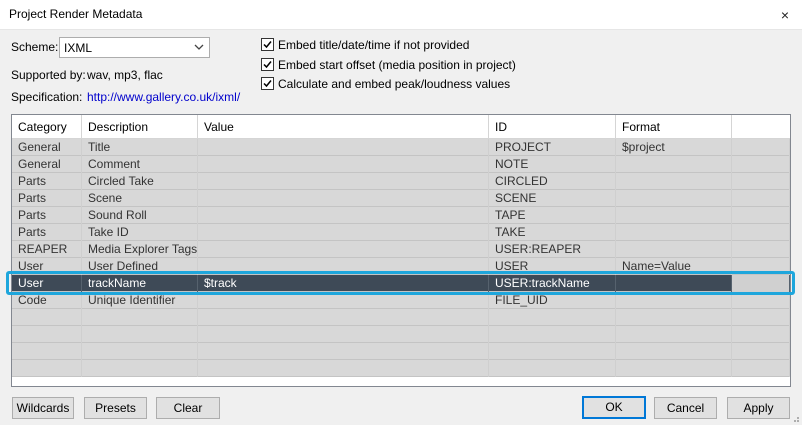  I want to click on table-row: General Comment NOTE, so click(401, 164).